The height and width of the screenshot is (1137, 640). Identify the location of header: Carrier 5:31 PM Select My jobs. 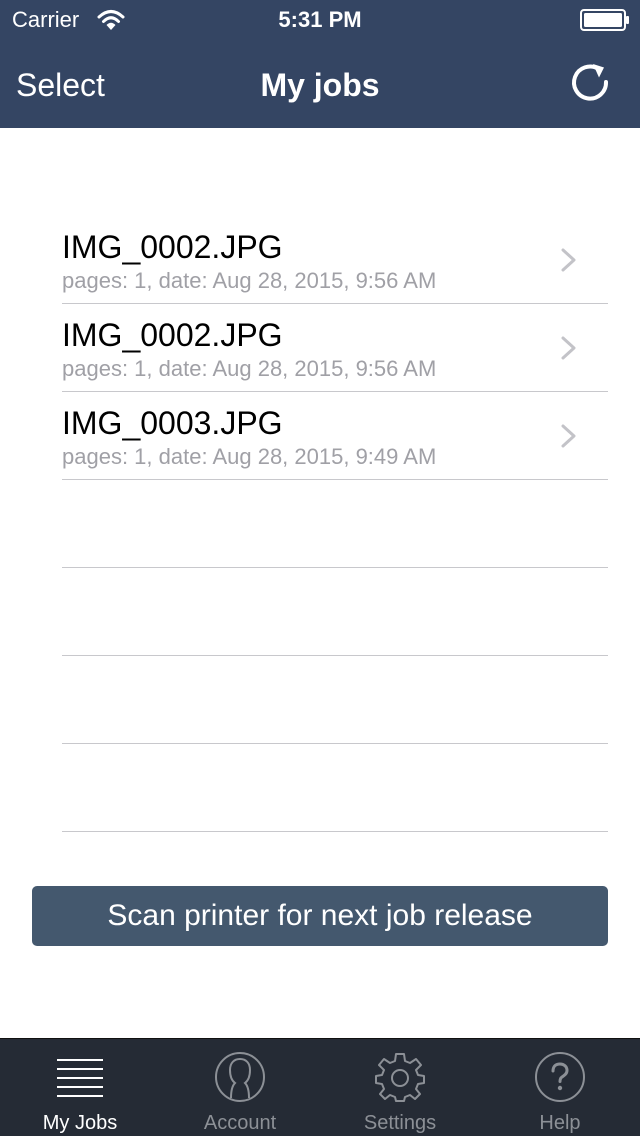
(320, 64).